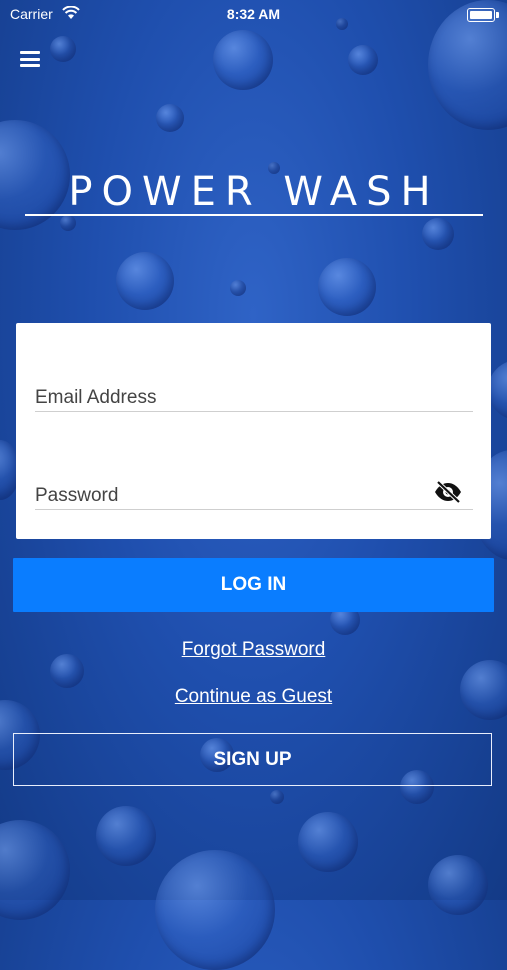  I want to click on eye-slash-icon, so click(448, 492).